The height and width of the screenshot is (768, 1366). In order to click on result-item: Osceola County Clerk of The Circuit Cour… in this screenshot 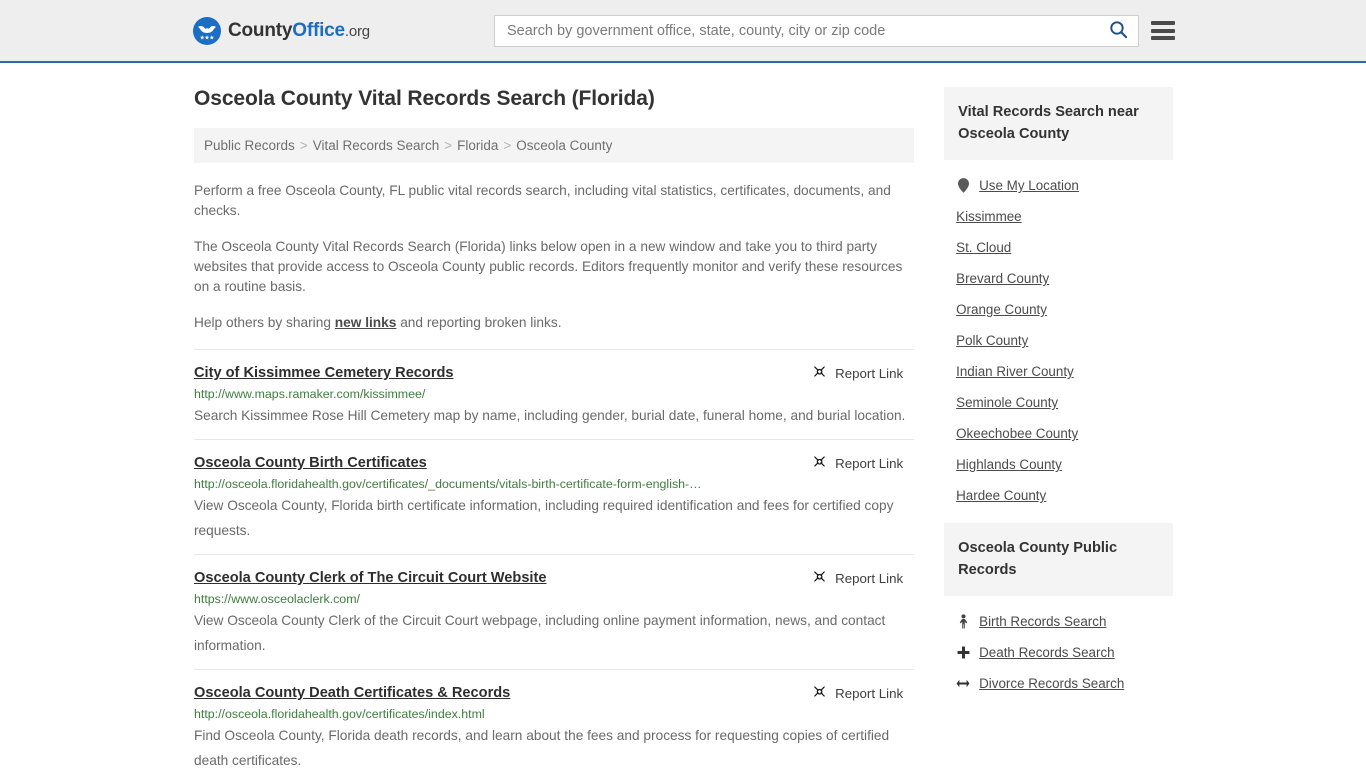, I will do `click(554, 611)`.